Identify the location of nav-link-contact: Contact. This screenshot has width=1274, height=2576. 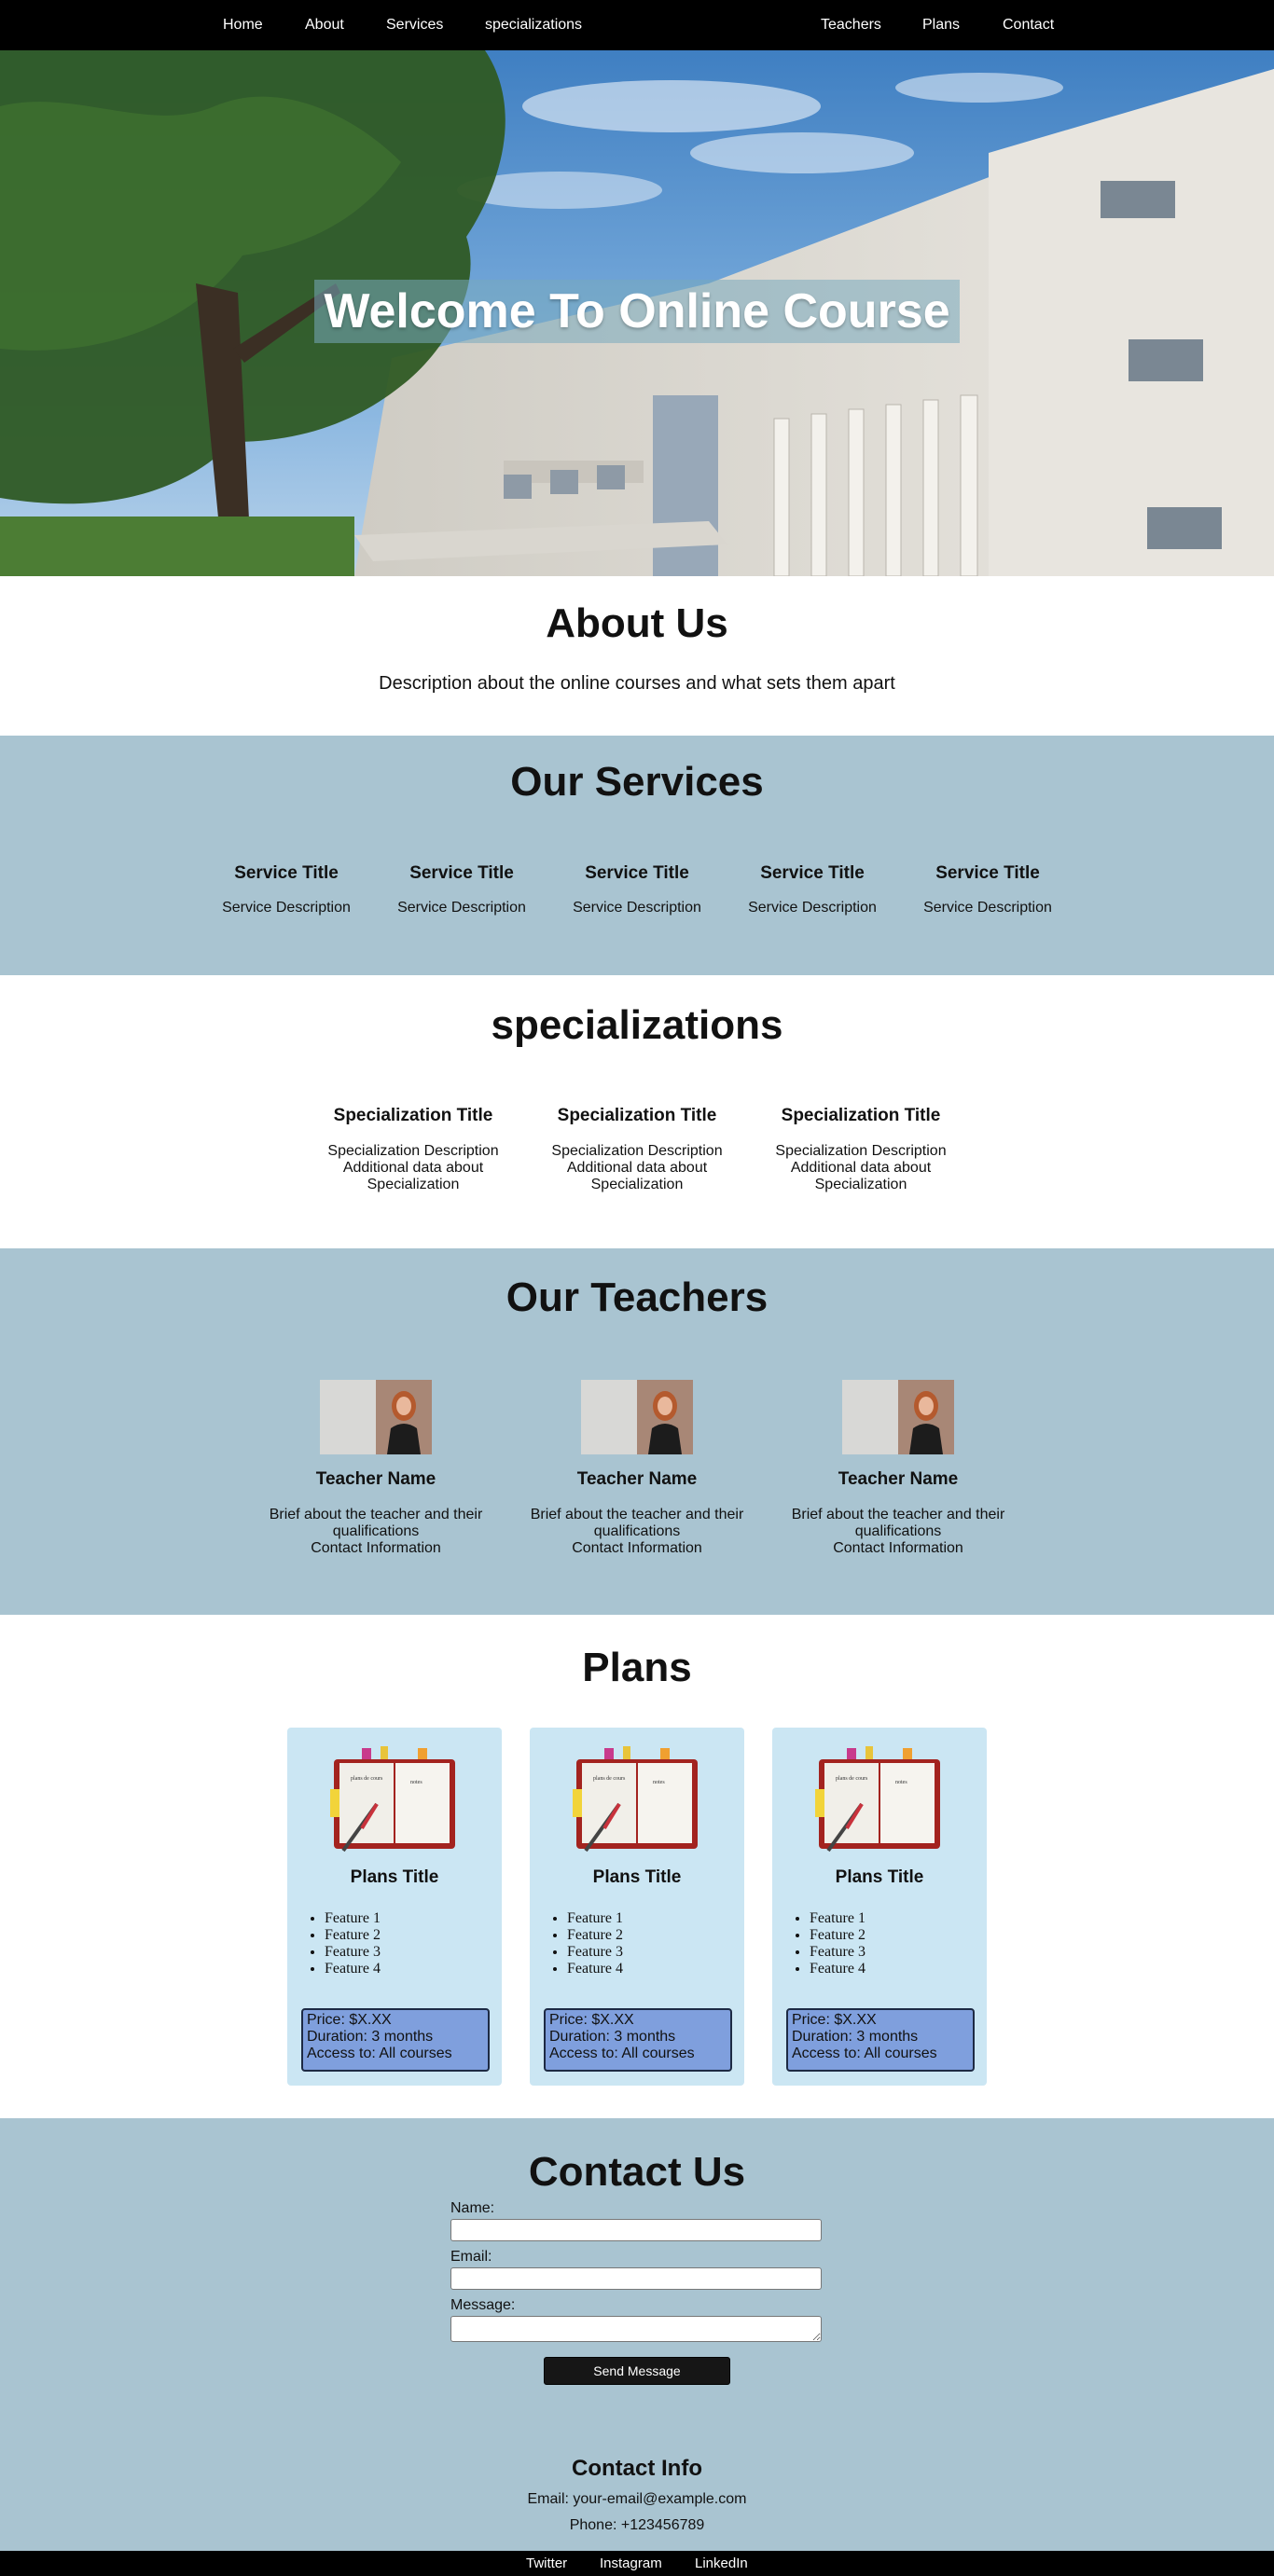
(1028, 25).